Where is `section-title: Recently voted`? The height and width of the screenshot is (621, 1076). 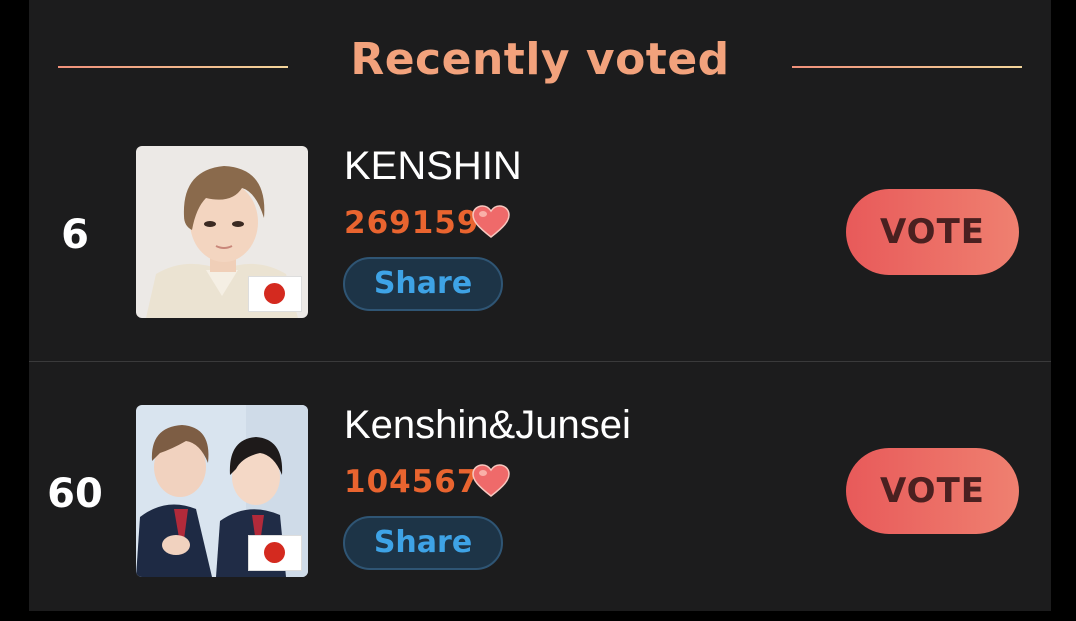
section-title: Recently voted is located at coordinates (540, 59).